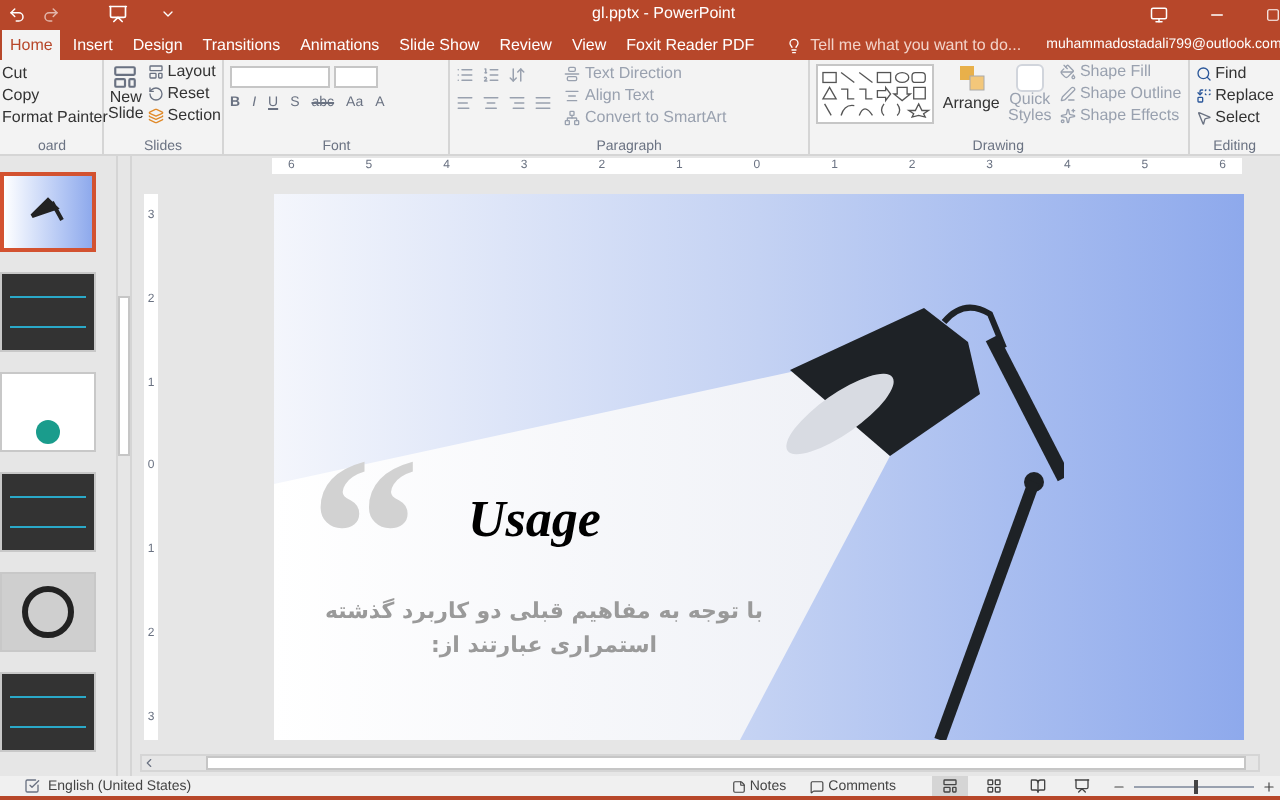  I want to click on text-direction-icon, so click(572, 74).